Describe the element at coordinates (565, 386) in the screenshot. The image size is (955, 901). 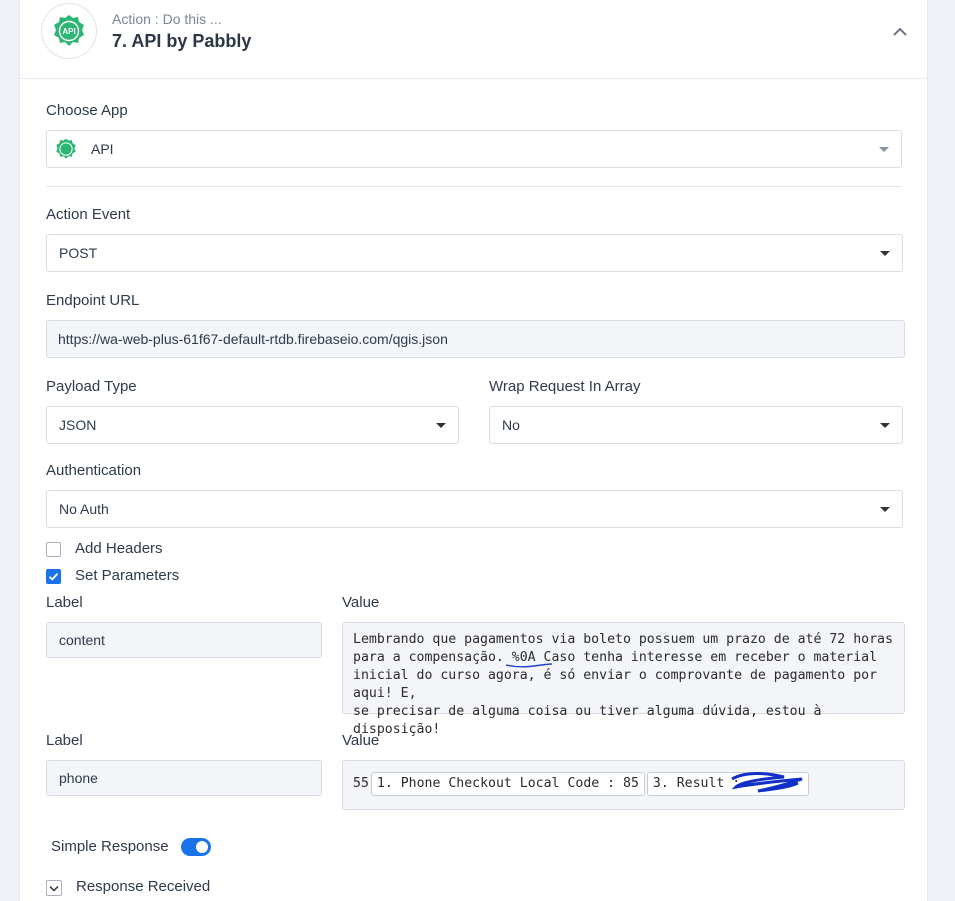
I see `wrap-request-label: Wrap Request In Array` at that location.